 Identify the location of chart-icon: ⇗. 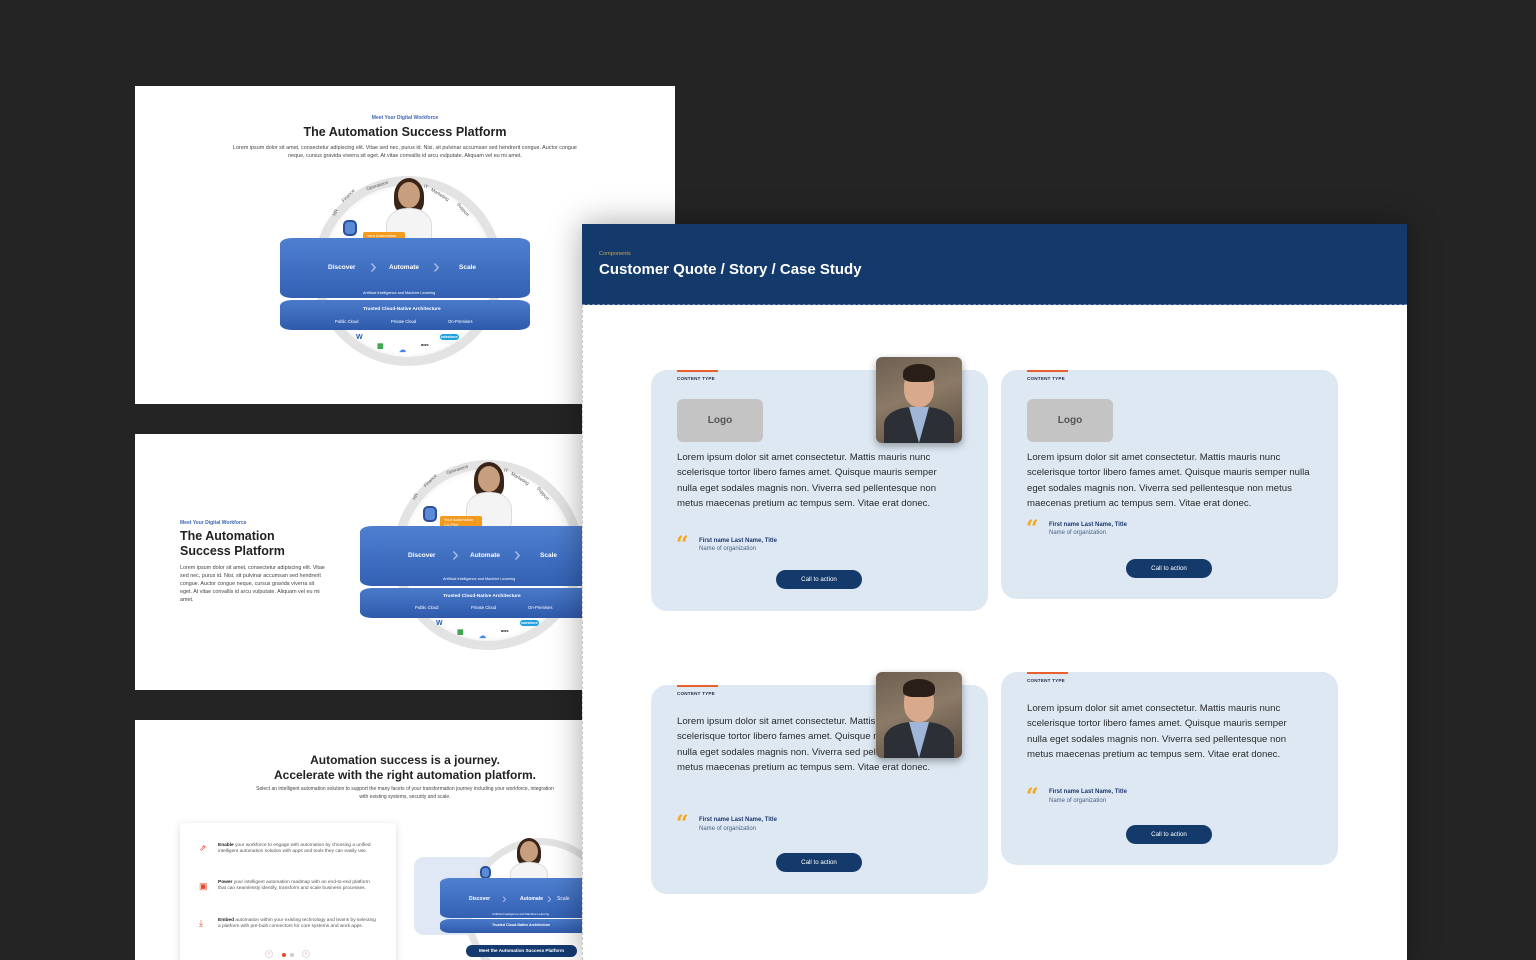
(203, 848).